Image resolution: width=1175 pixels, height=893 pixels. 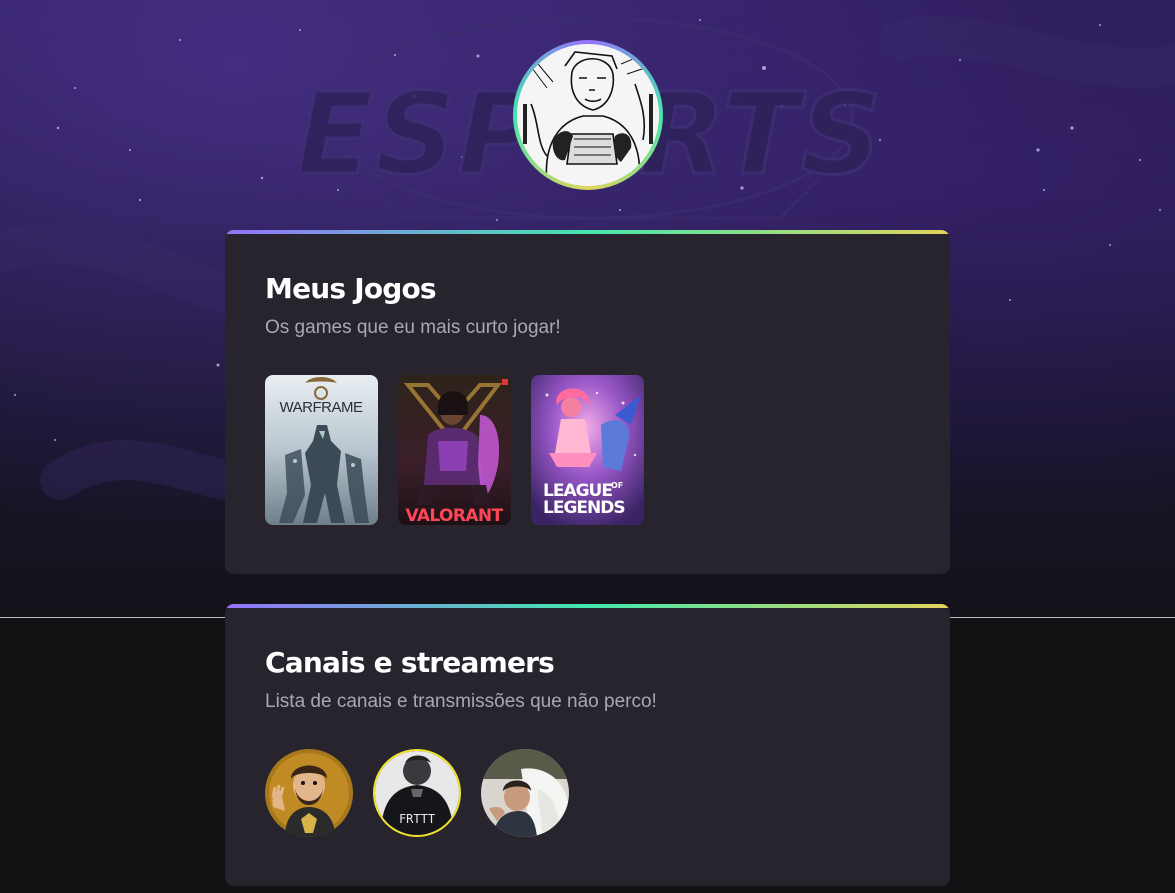 I want to click on svg-text: WARFRAME, so click(x=321, y=407).